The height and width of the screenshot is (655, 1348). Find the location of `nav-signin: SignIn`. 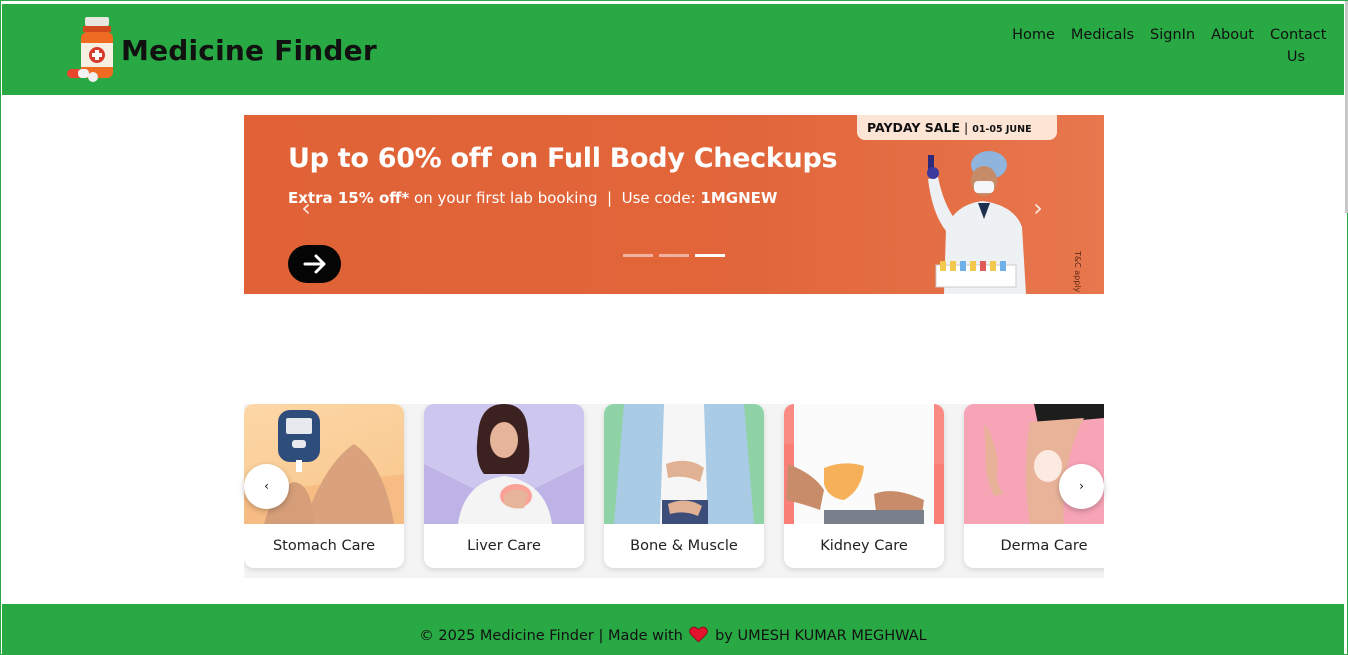

nav-signin: SignIn is located at coordinates (1172, 46).